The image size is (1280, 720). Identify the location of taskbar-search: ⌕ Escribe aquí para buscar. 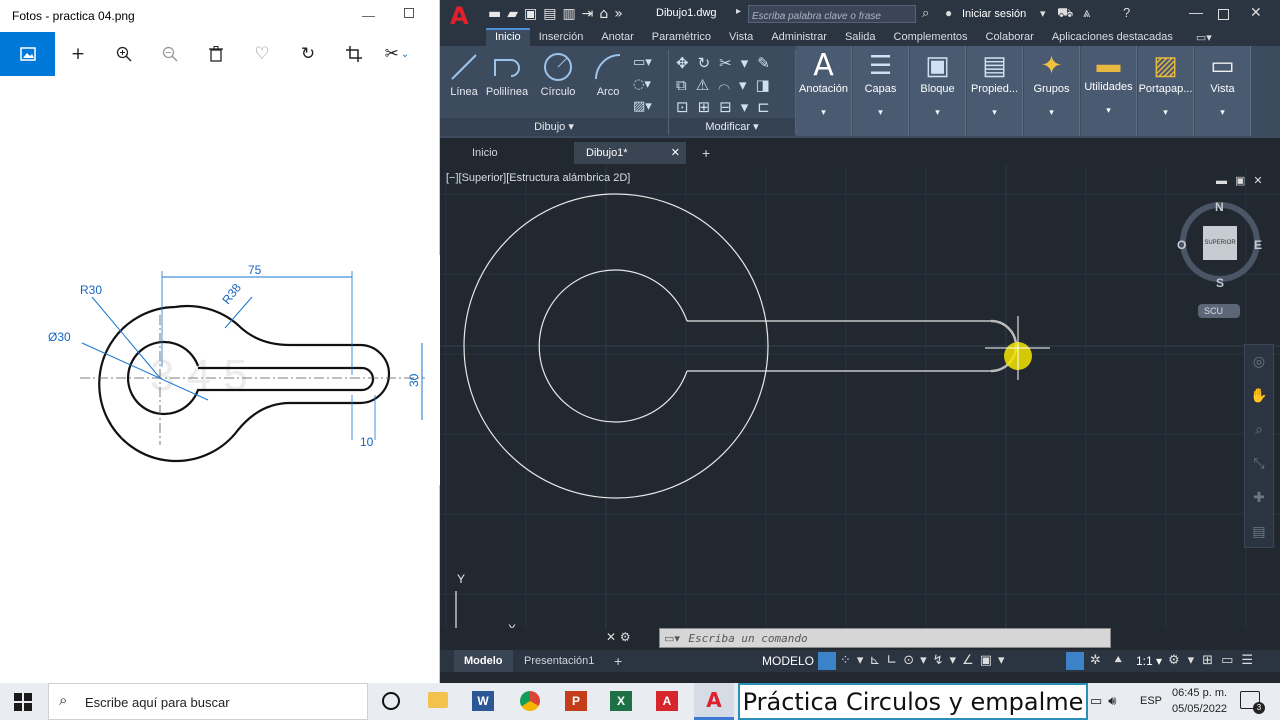
(208, 701).